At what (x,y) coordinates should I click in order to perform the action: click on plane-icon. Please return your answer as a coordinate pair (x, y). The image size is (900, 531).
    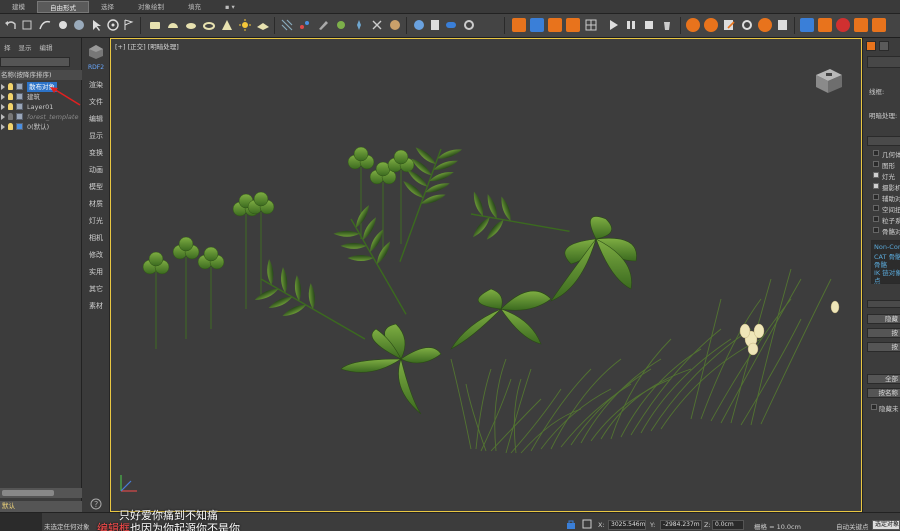
    Looking at the image, I should click on (263, 25).